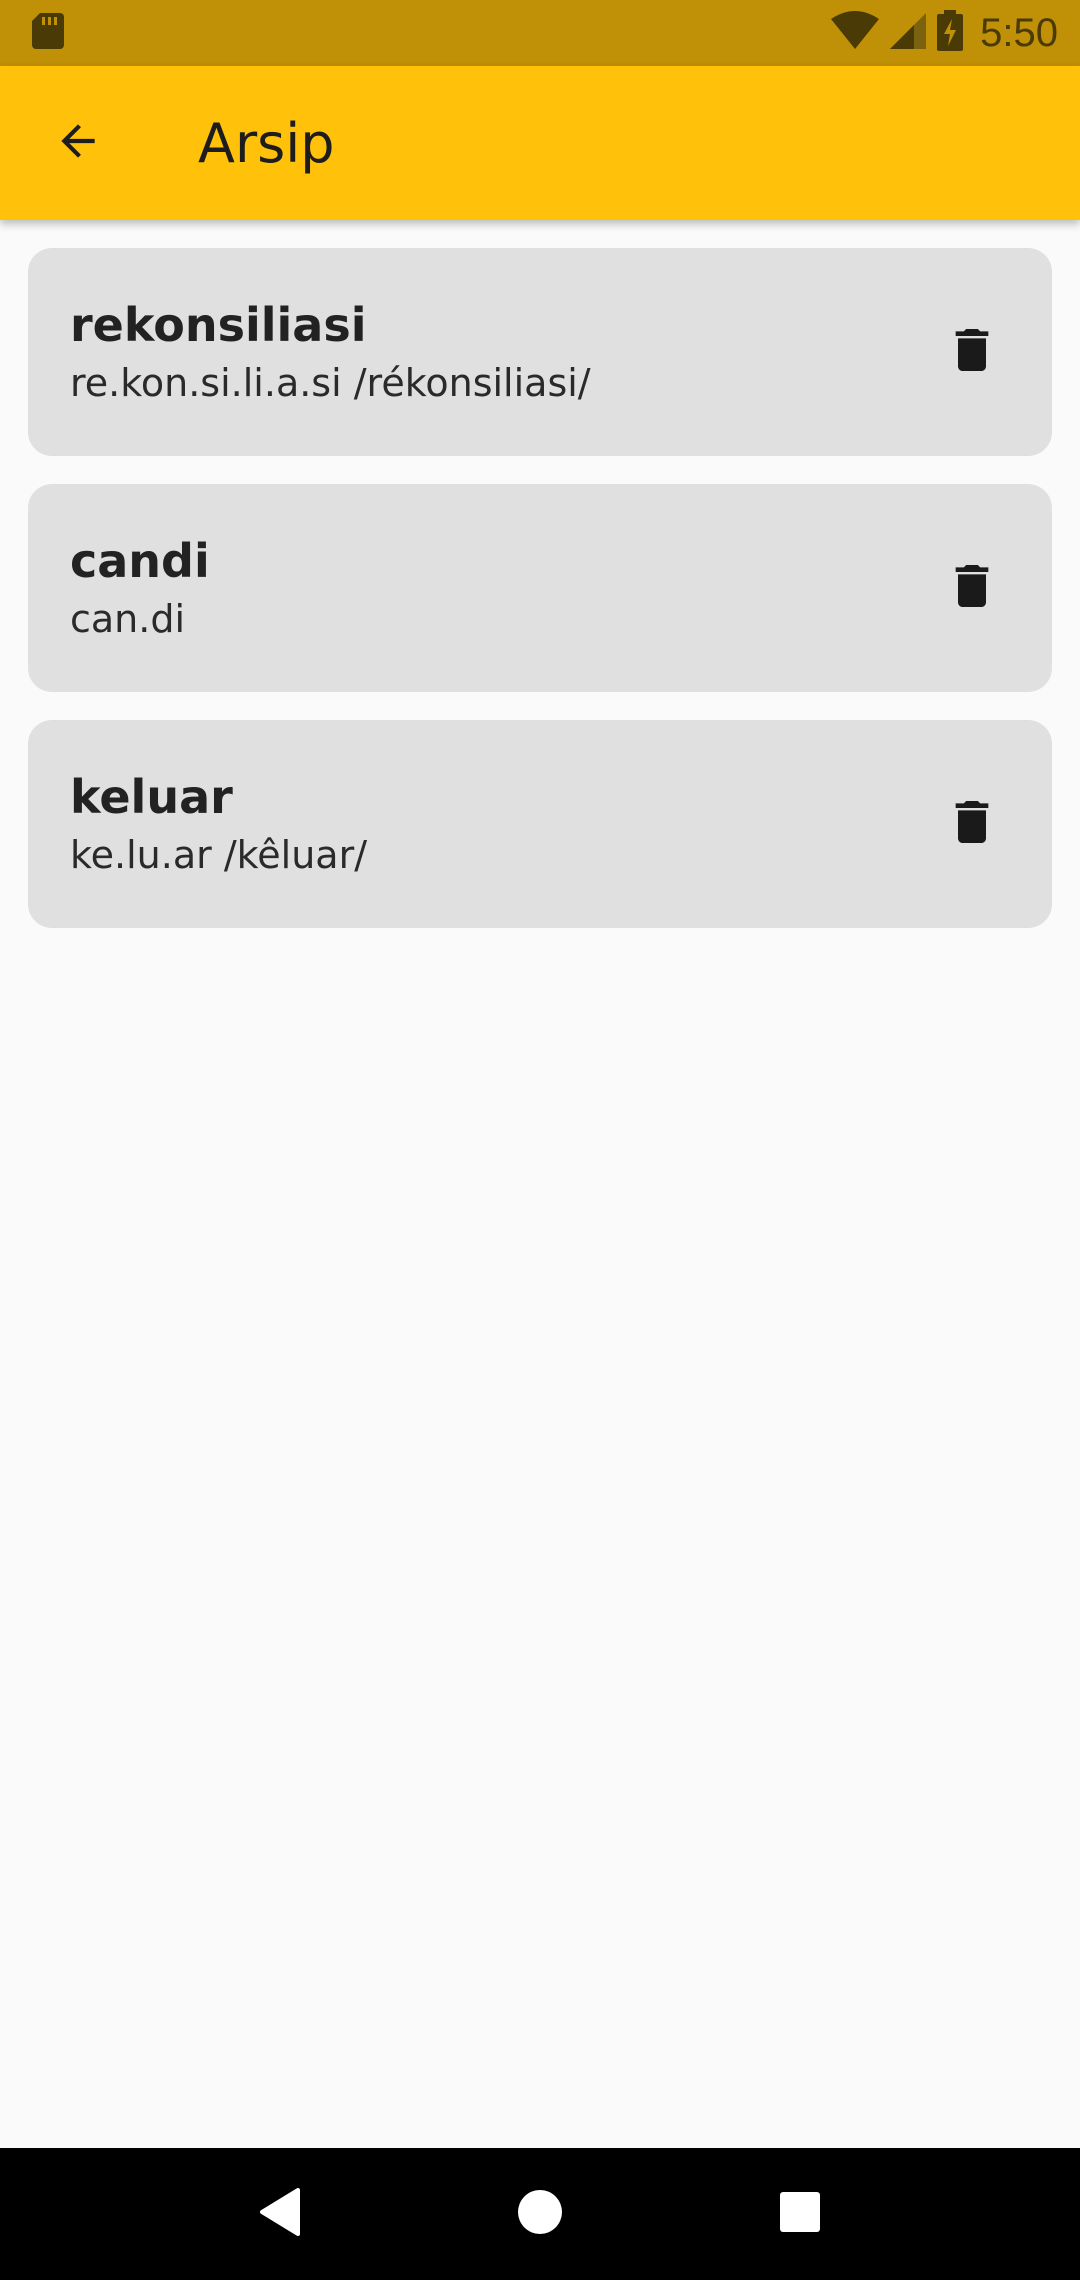  I want to click on battery-charging-icon, so click(950, 33).